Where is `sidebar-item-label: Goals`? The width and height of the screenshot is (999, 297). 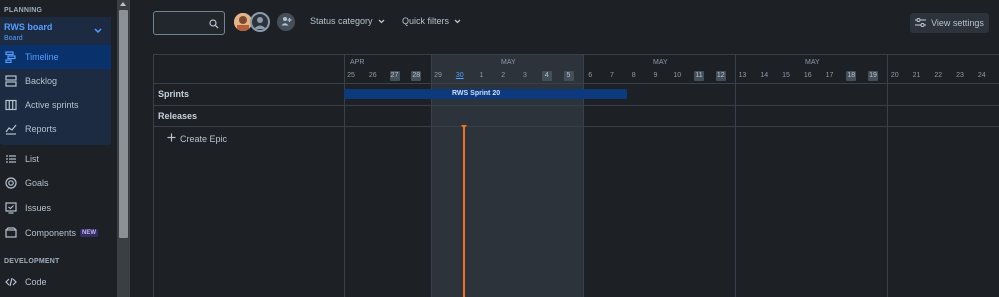 sidebar-item-label: Goals is located at coordinates (37, 183).